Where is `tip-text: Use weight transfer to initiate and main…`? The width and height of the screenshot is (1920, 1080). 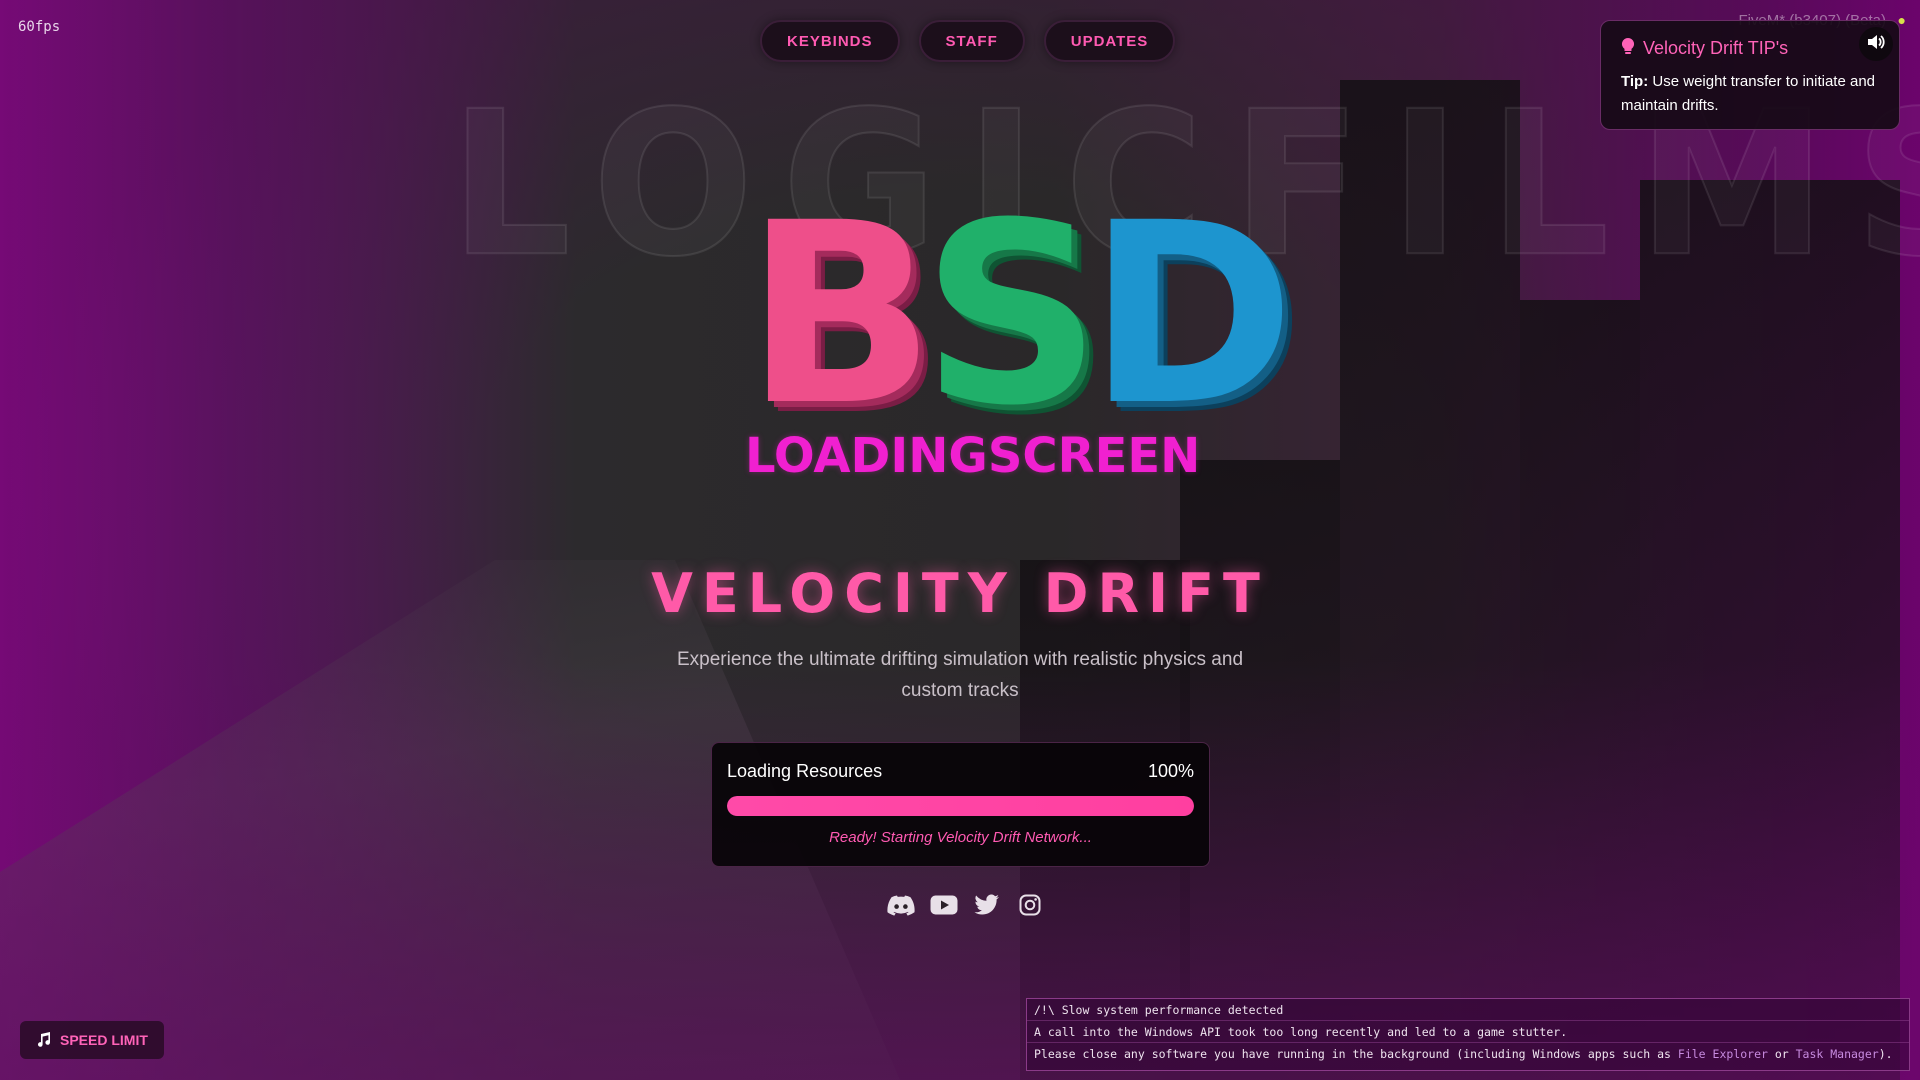 tip-text: Use weight transfer to initiate and main… is located at coordinates (1748, 93).